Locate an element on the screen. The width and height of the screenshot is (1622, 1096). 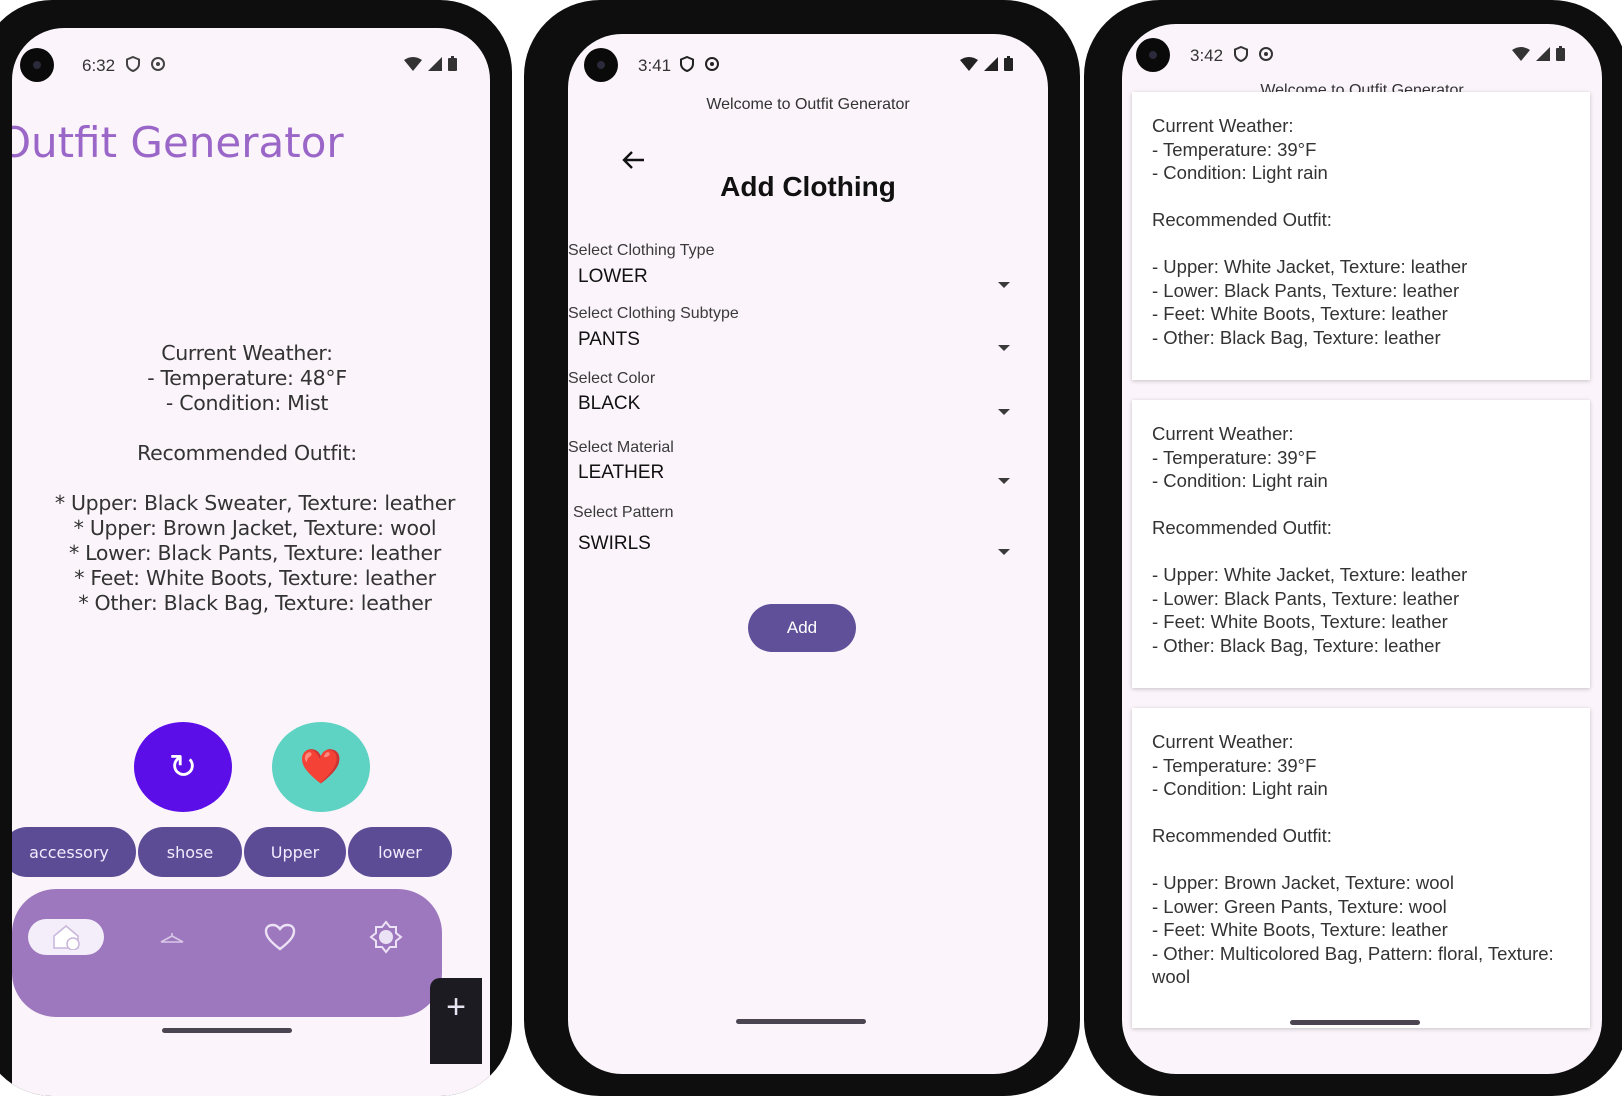
field-label: Select Color is located at coordinates (612, 378).